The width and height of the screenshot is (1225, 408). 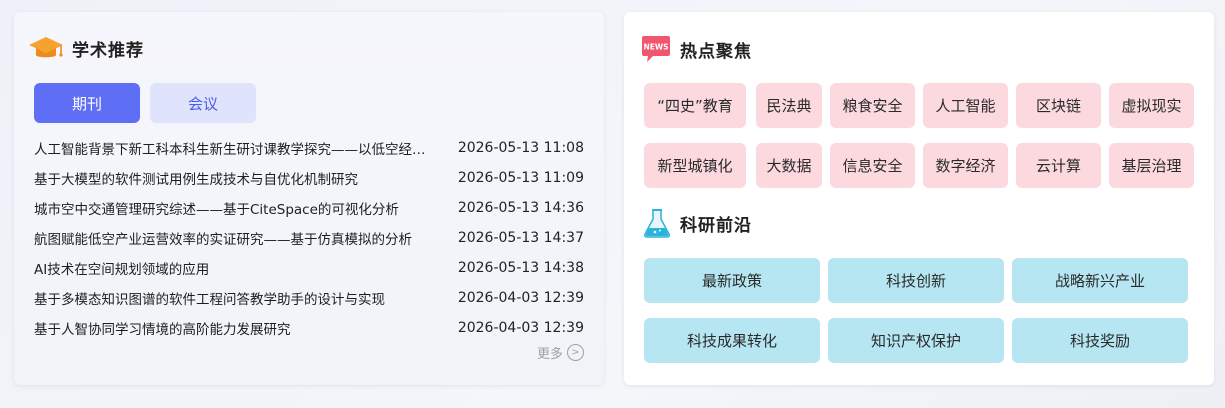 I want to click on hot-tag: 粮食安全, so click(x=872, y=105).